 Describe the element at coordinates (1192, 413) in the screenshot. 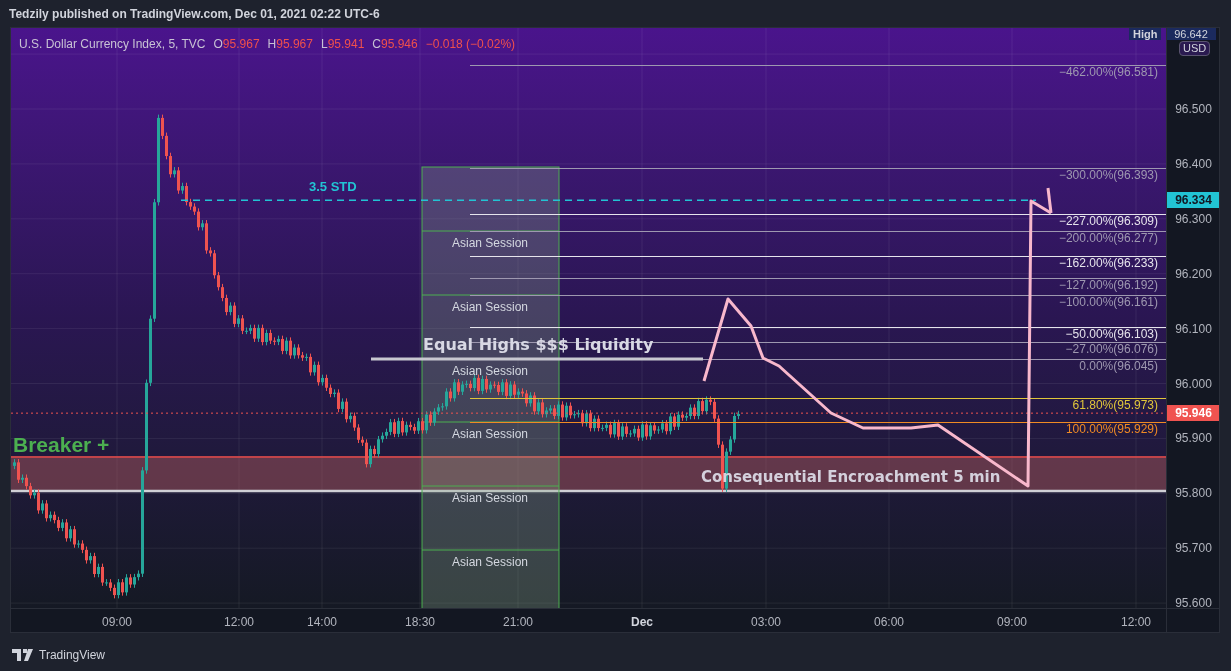

I see `price-marker: 95.946` at that location.